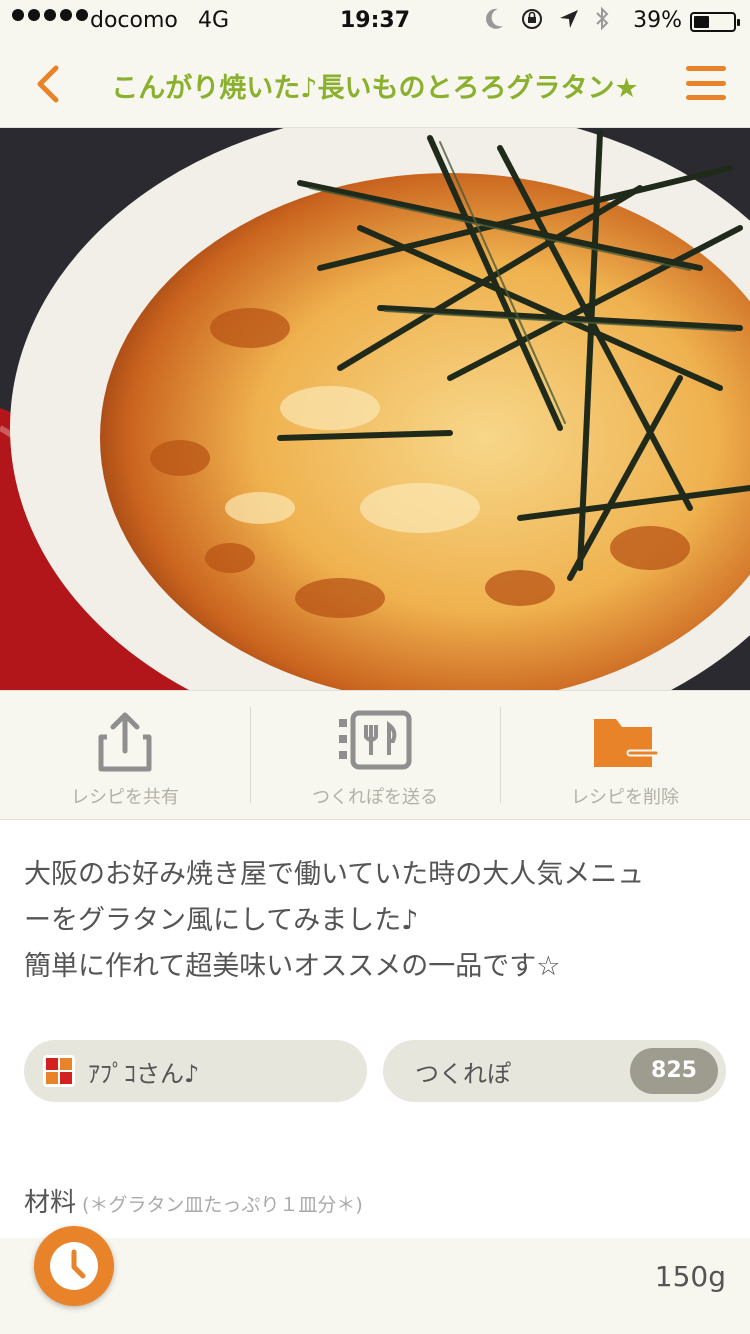 The width and height of the screenshot is (750, 1334). I want to click on ingredient-amount: 150g, so click(690, 1276).